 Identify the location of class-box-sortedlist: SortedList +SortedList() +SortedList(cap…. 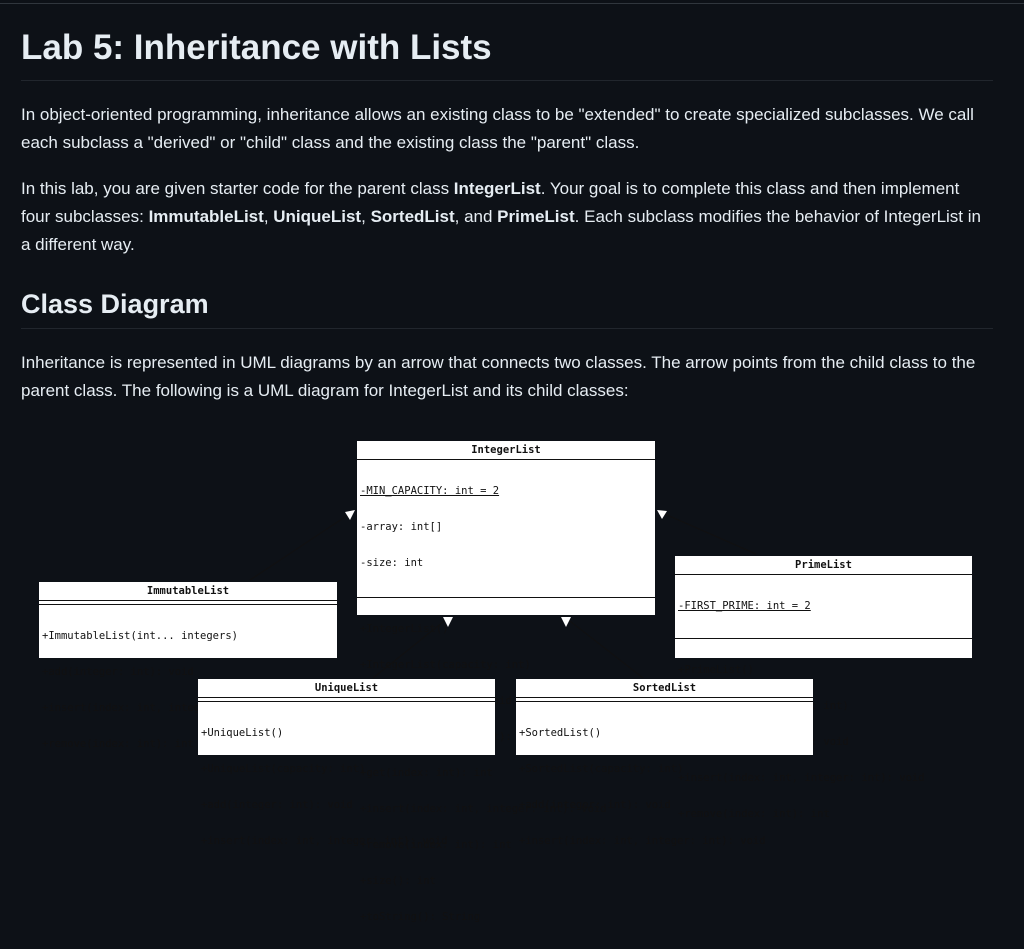
(664, 763).